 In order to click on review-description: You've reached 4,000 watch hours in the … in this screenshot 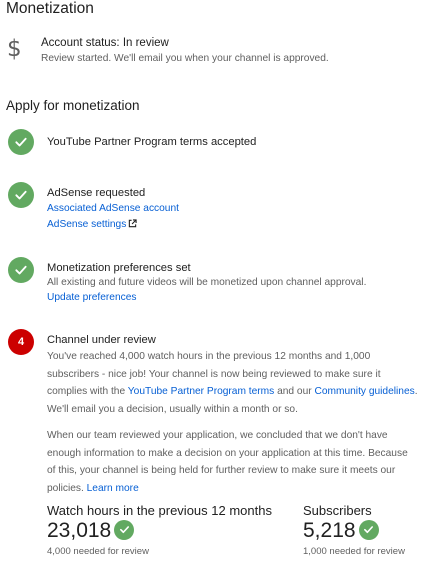, I will do `click(240, 383)`.